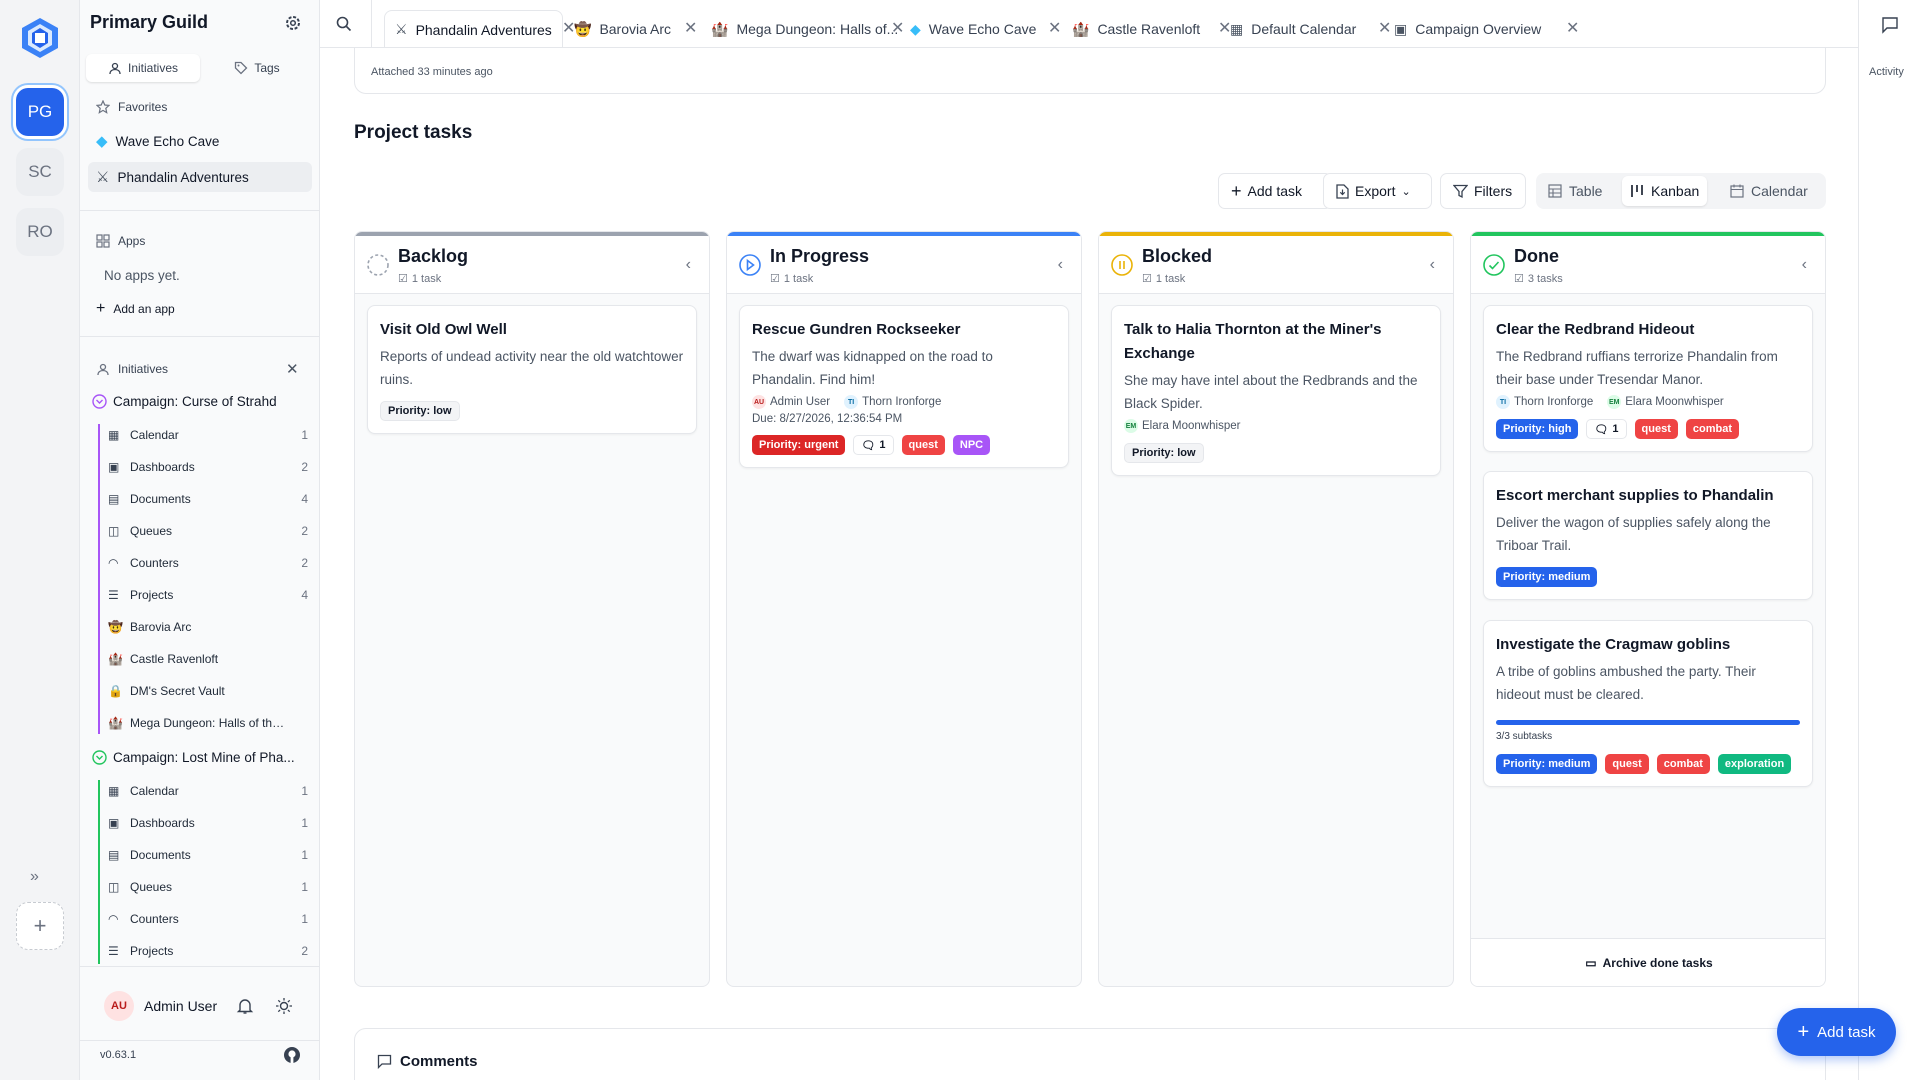 This screenshot has width=1920, height=1080. I want to click on floating-add-task-button: + Add task, so click(1836, 1032).